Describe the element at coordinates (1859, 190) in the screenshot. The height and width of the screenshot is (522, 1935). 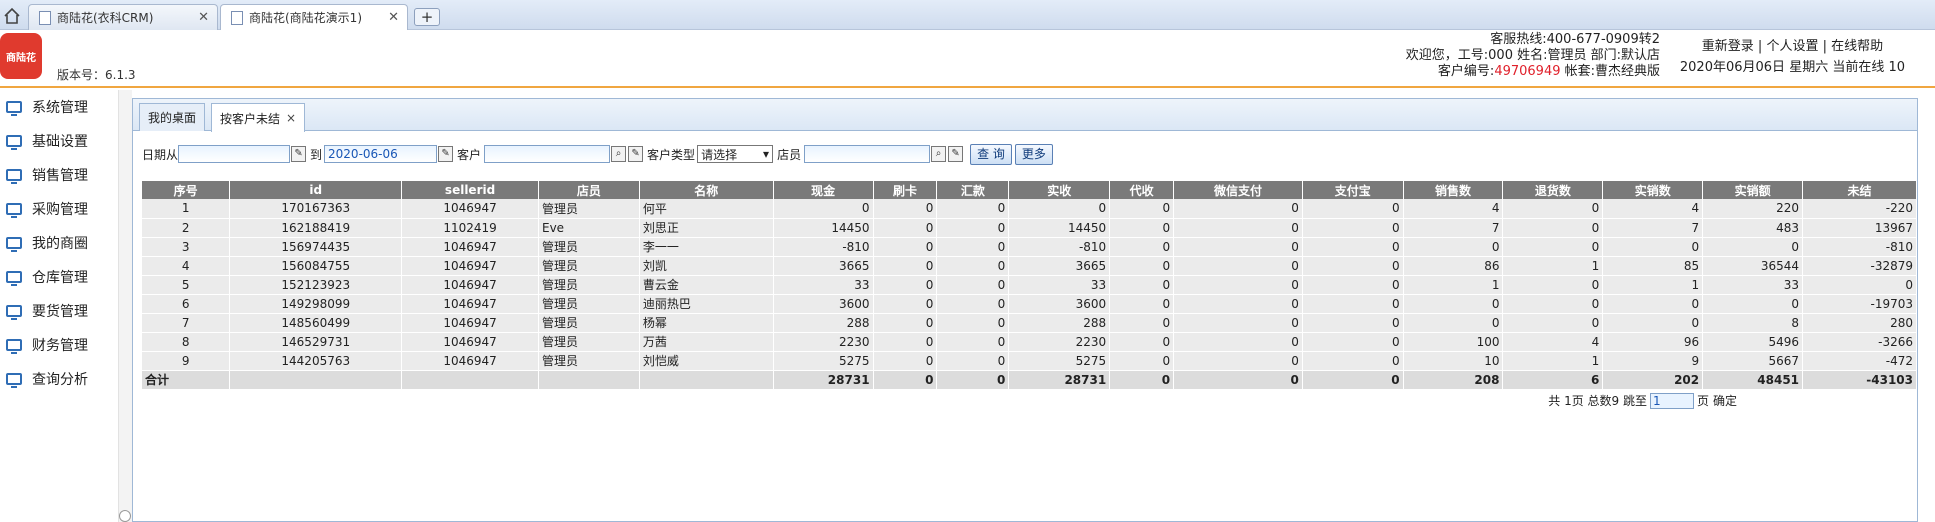
I see `column-header: 未结` at that location.